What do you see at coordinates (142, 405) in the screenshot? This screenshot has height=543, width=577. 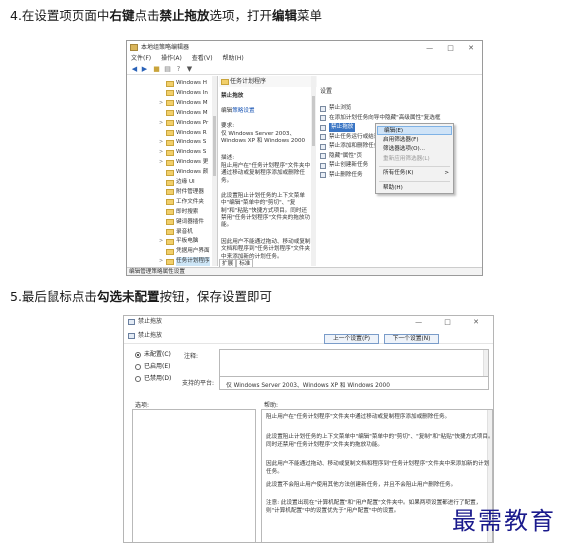 I see `options-label: 选项:` at bounding box center [142, 405].